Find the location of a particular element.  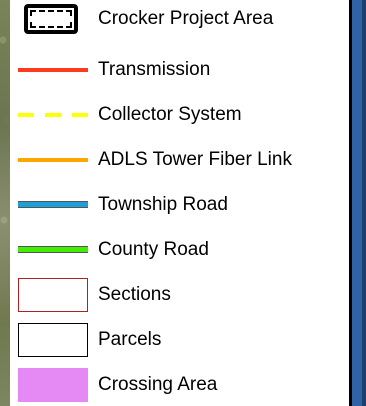

legend-label: Crocker Project Area is located at coordinates (186, 18).